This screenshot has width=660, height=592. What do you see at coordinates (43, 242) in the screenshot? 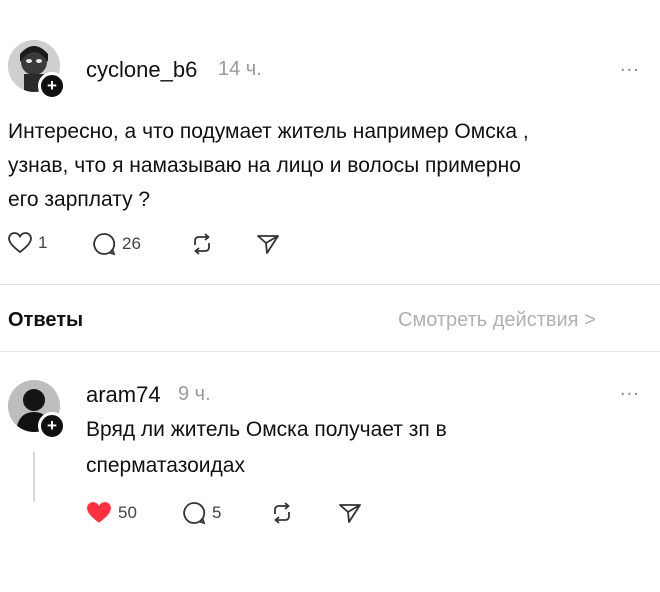
I see `like-count: 1` at bounding box center [43, 242].